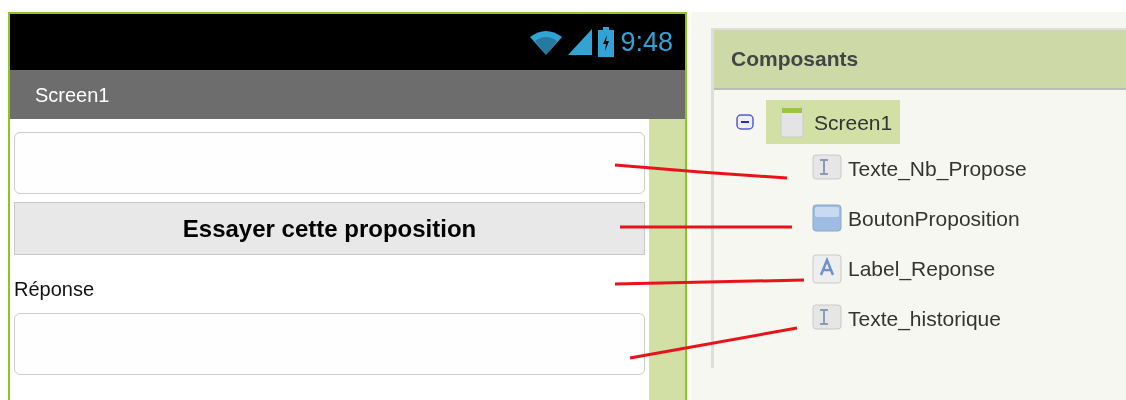 The width and height of the screenshot is (1126, 400). Describe the element at coordinates (827, 269) in the screenshot. I see `label-icon` at that location.